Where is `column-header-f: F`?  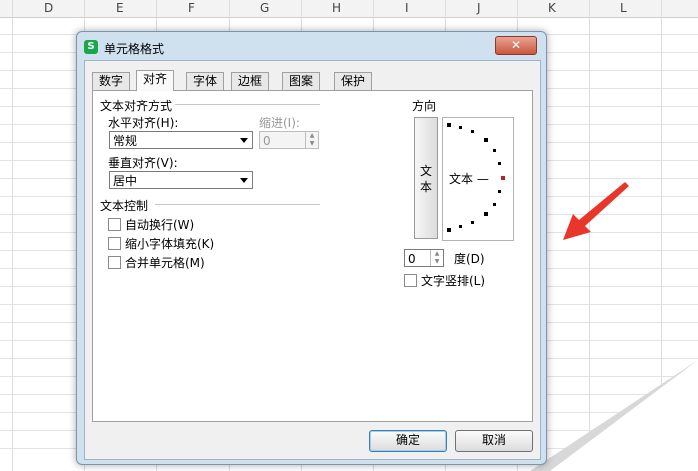
column-header-f: F is located at coordinates (191, 8).